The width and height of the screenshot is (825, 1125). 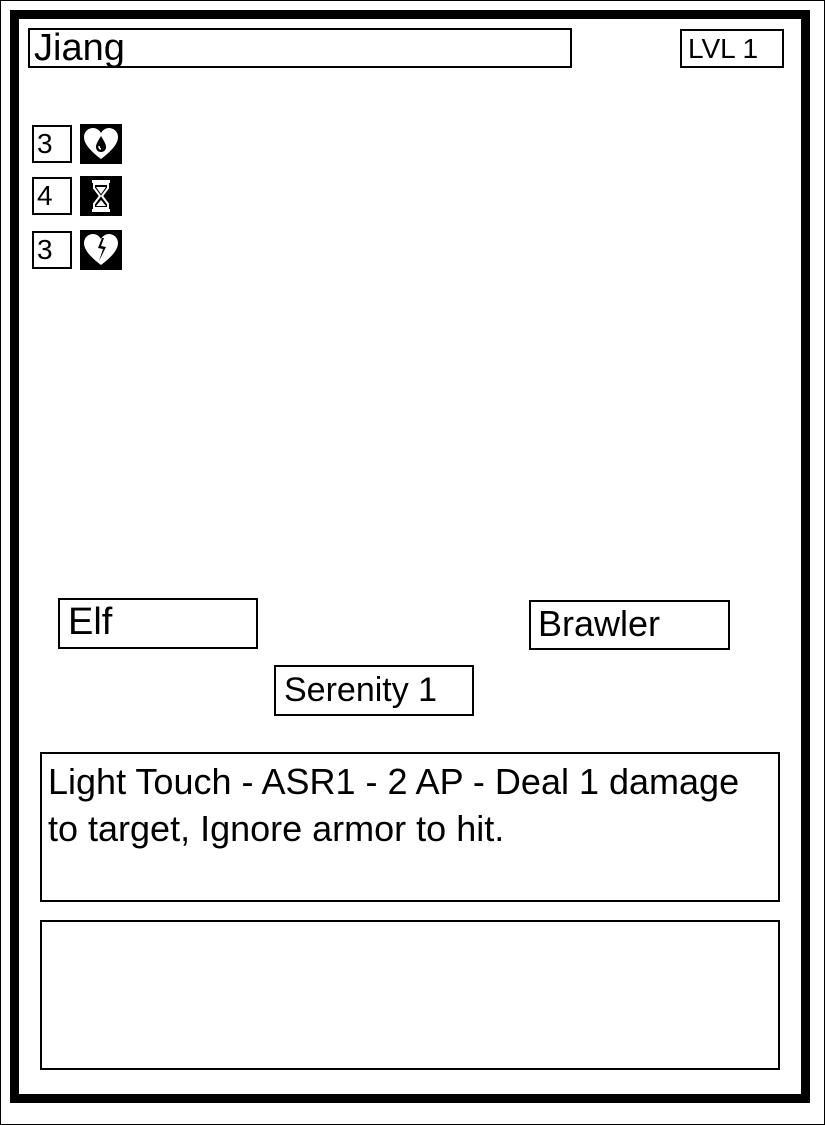 I want to click on damage-value: 3, so click(x=52, y=250).